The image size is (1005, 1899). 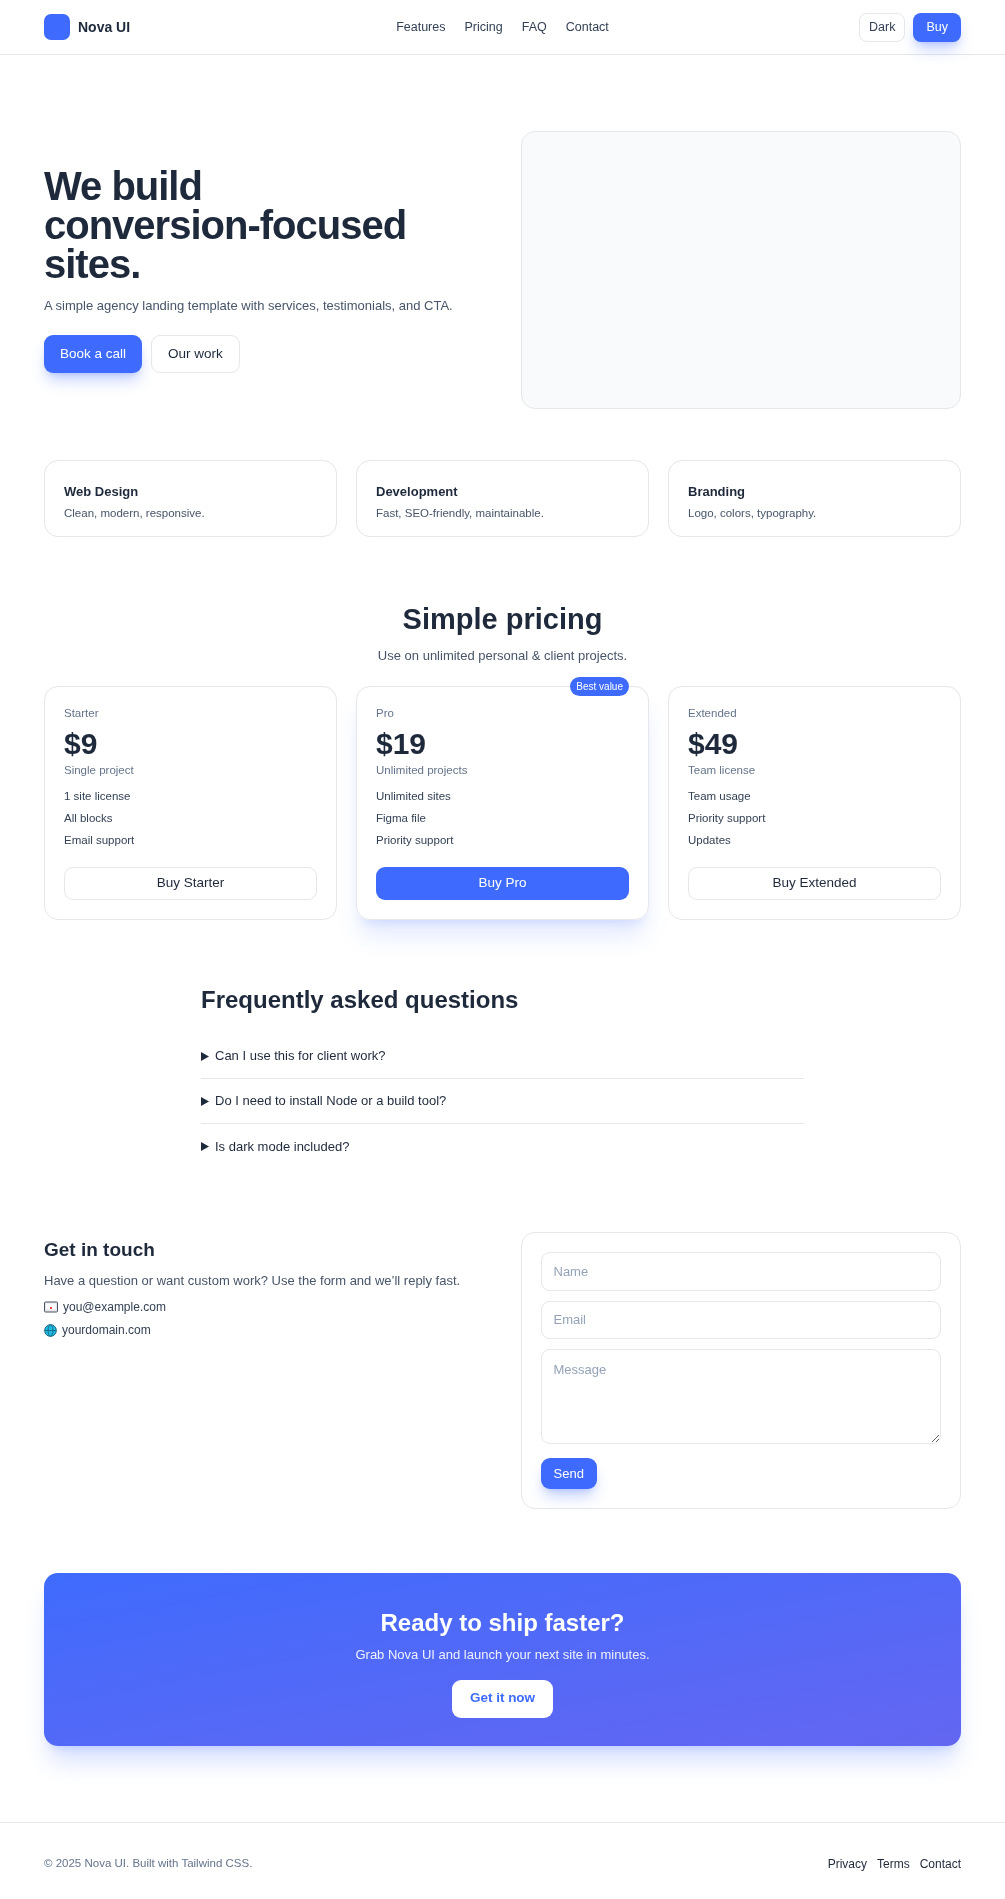 I want to click on plan-buy-button: Buy Pro, so click(x=502, y=883).